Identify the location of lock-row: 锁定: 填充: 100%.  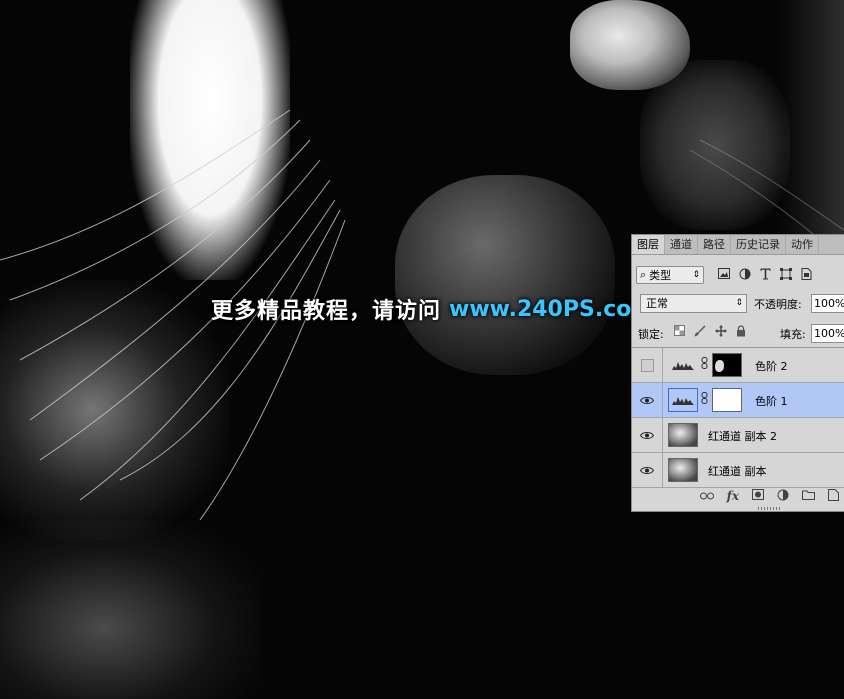
(738, 334).